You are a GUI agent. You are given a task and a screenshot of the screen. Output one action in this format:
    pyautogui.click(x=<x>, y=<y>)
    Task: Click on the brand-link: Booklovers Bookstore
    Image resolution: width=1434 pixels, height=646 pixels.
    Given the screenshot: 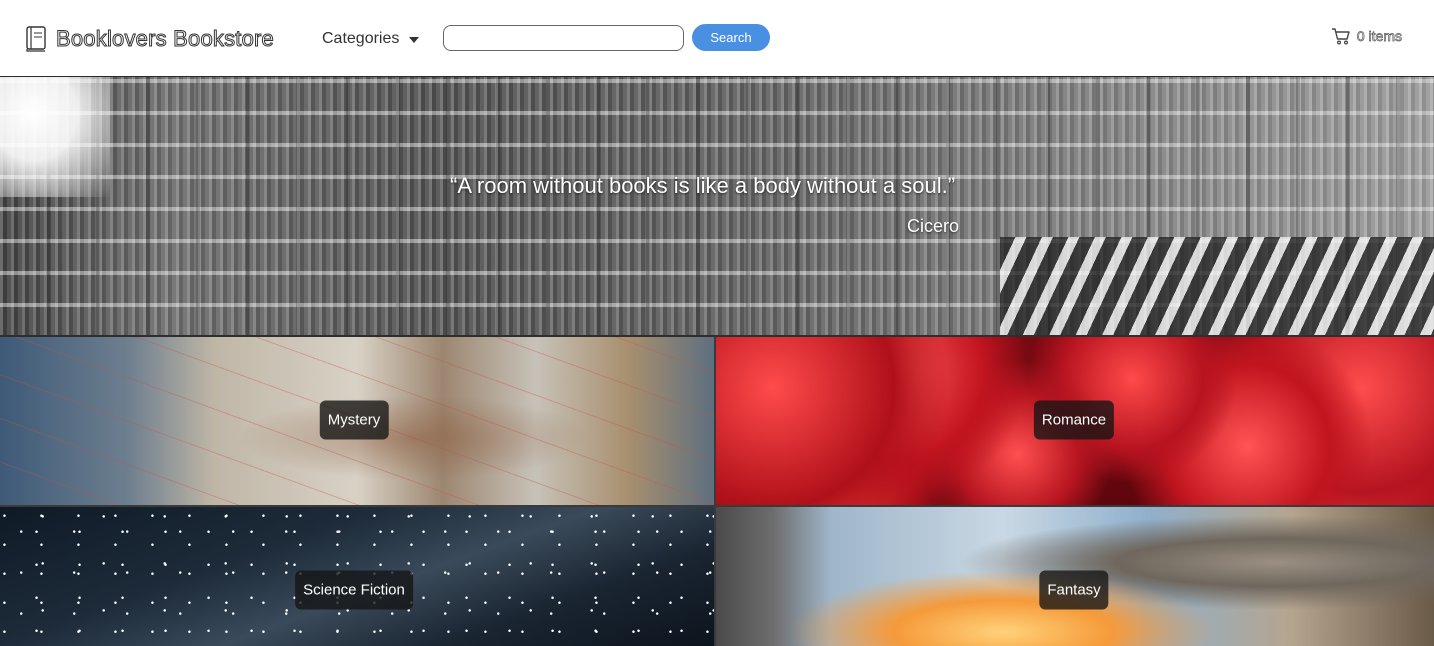 What is the action you would take?
    pyautogui.click(x=149, y=39)
    